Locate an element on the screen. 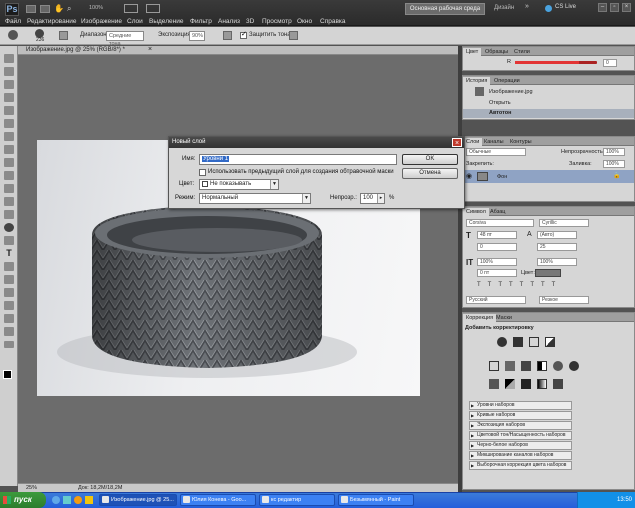 The height and width of the screenshot is (508, 635). menu-filter: Фильтр is located at coordinates (201, 21).